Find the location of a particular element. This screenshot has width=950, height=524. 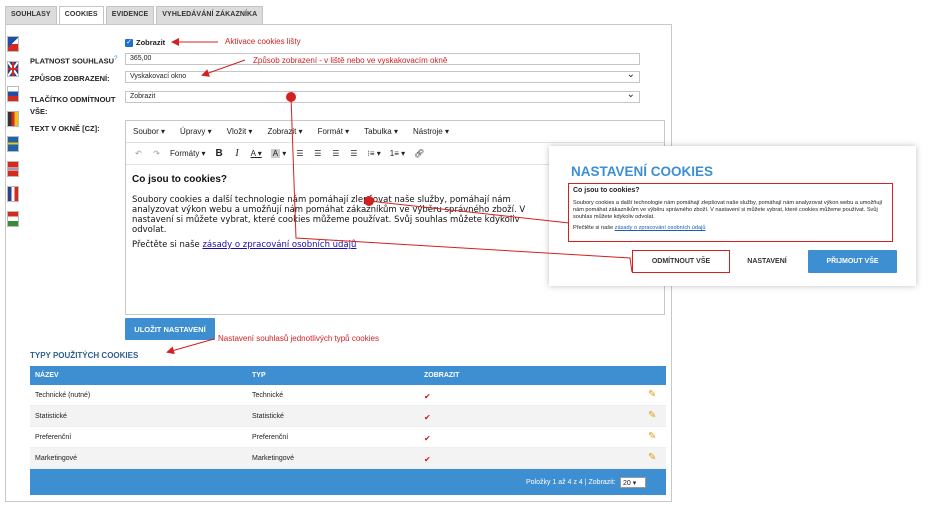

validity-label: PLATNOST SOUHLASU? is located at coordinates (74, 60).